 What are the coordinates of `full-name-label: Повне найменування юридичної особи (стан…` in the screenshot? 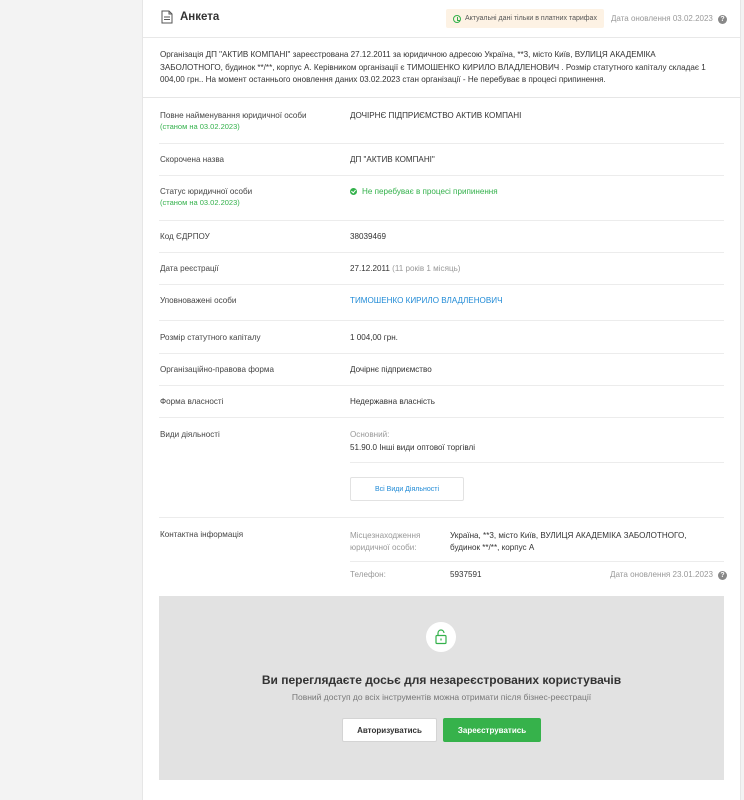 It's located at (233, 121).